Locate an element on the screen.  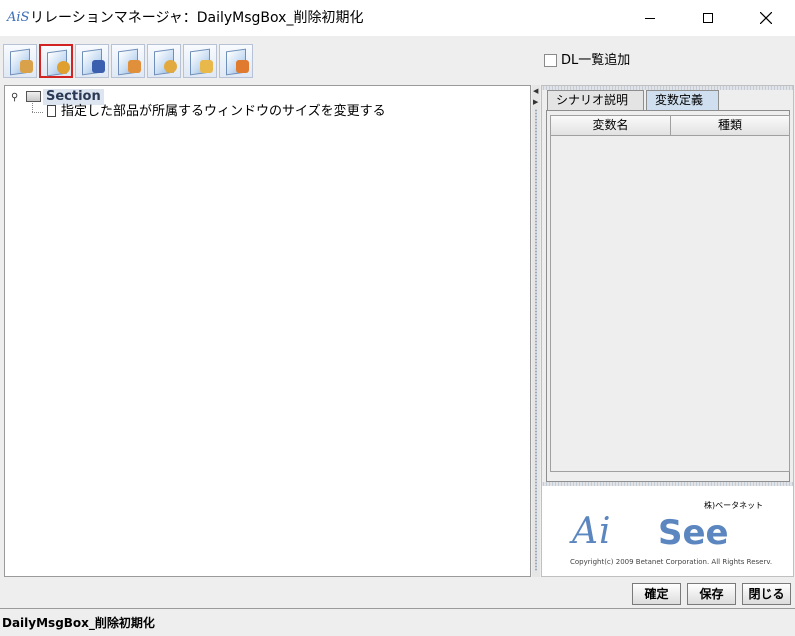
pen-icon is located at coordinates (98, 66).